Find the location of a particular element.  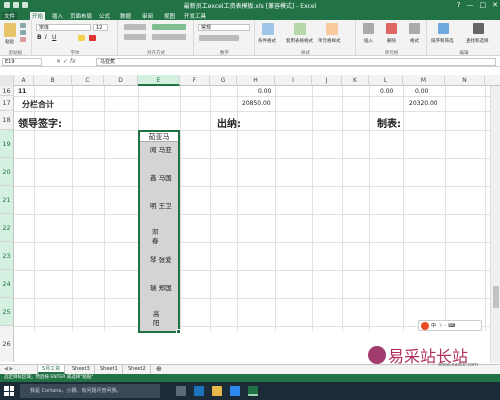

row-header: 24 is located at coordinates (7, 284).